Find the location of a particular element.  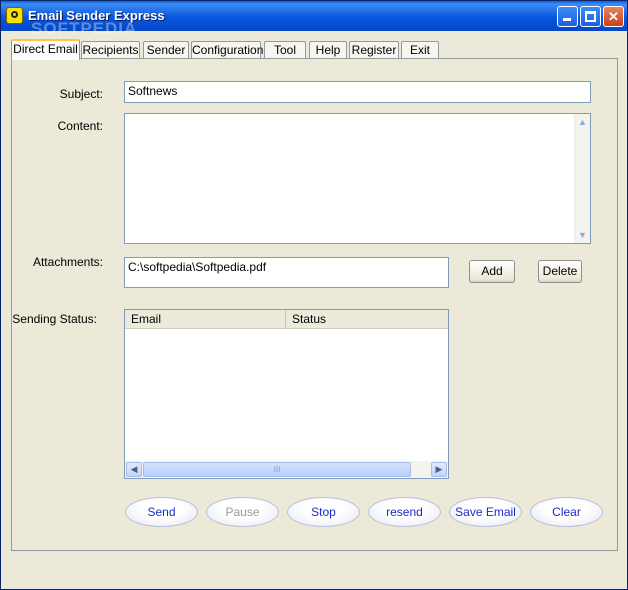

maximize-button is located at coordinates (590, 16).